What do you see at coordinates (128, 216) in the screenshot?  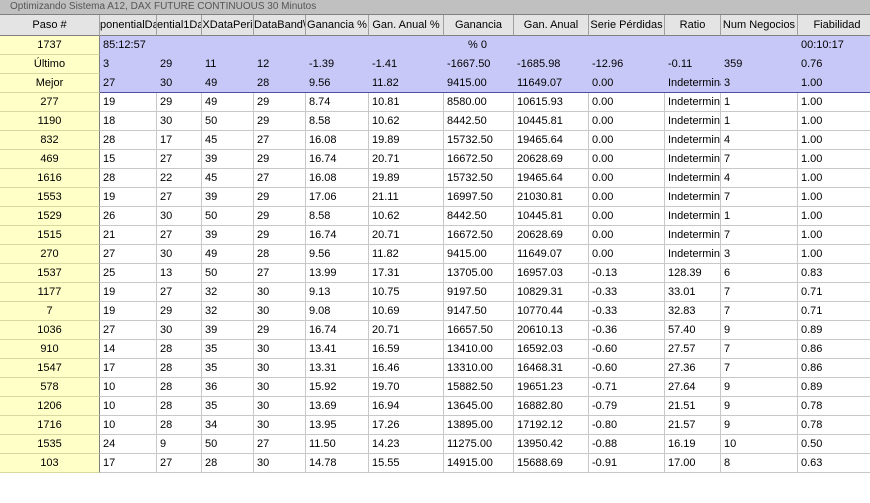 I see `table-cell: 26` at bounding box center [128, 216].